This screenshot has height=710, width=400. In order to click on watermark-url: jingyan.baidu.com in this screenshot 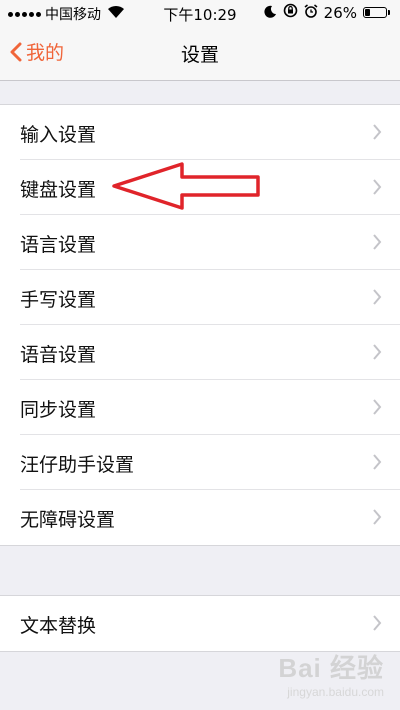, I will do `click(335, 692)`.